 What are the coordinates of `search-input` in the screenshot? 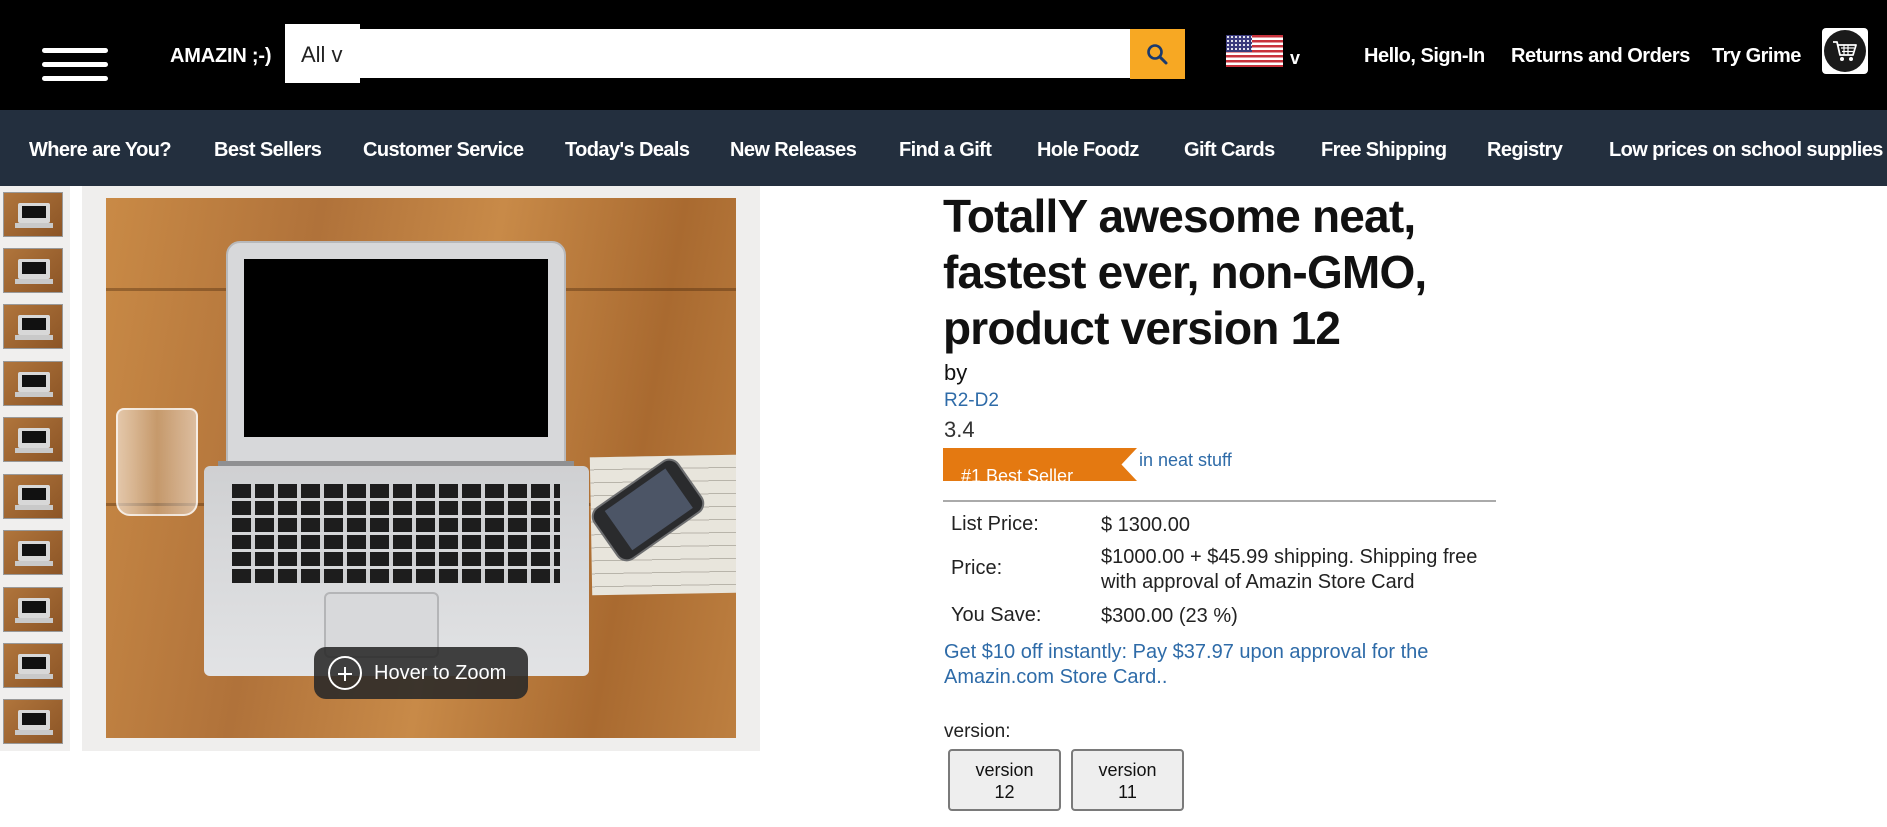 It's located at (745, 53).